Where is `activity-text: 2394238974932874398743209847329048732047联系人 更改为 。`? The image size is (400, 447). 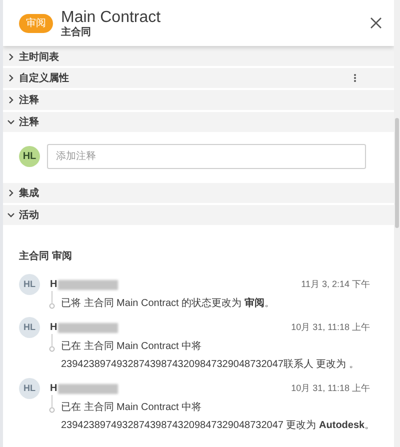
activity-text: 2394238974932874398743209847329048732047联系人 更改为 。 is located at coordinates (210, 365).